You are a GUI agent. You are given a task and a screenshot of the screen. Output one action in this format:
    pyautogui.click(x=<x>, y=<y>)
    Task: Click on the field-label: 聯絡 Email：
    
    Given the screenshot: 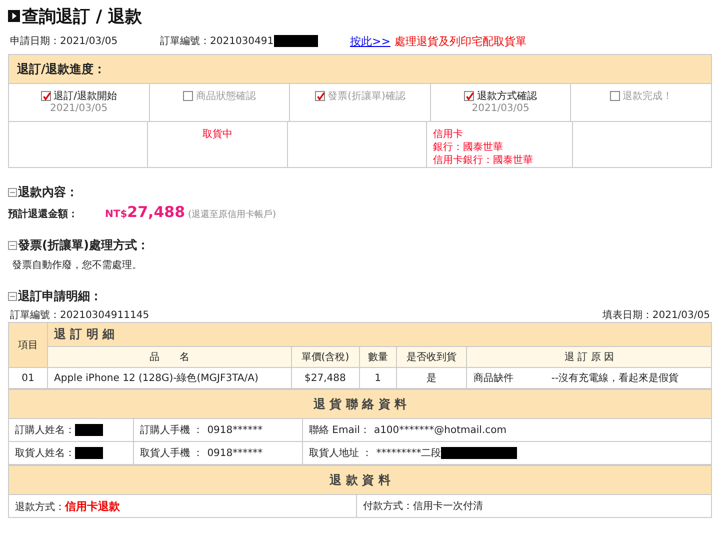 What is the action you would take?
    pyautogui.click(x=339, y=430)
    